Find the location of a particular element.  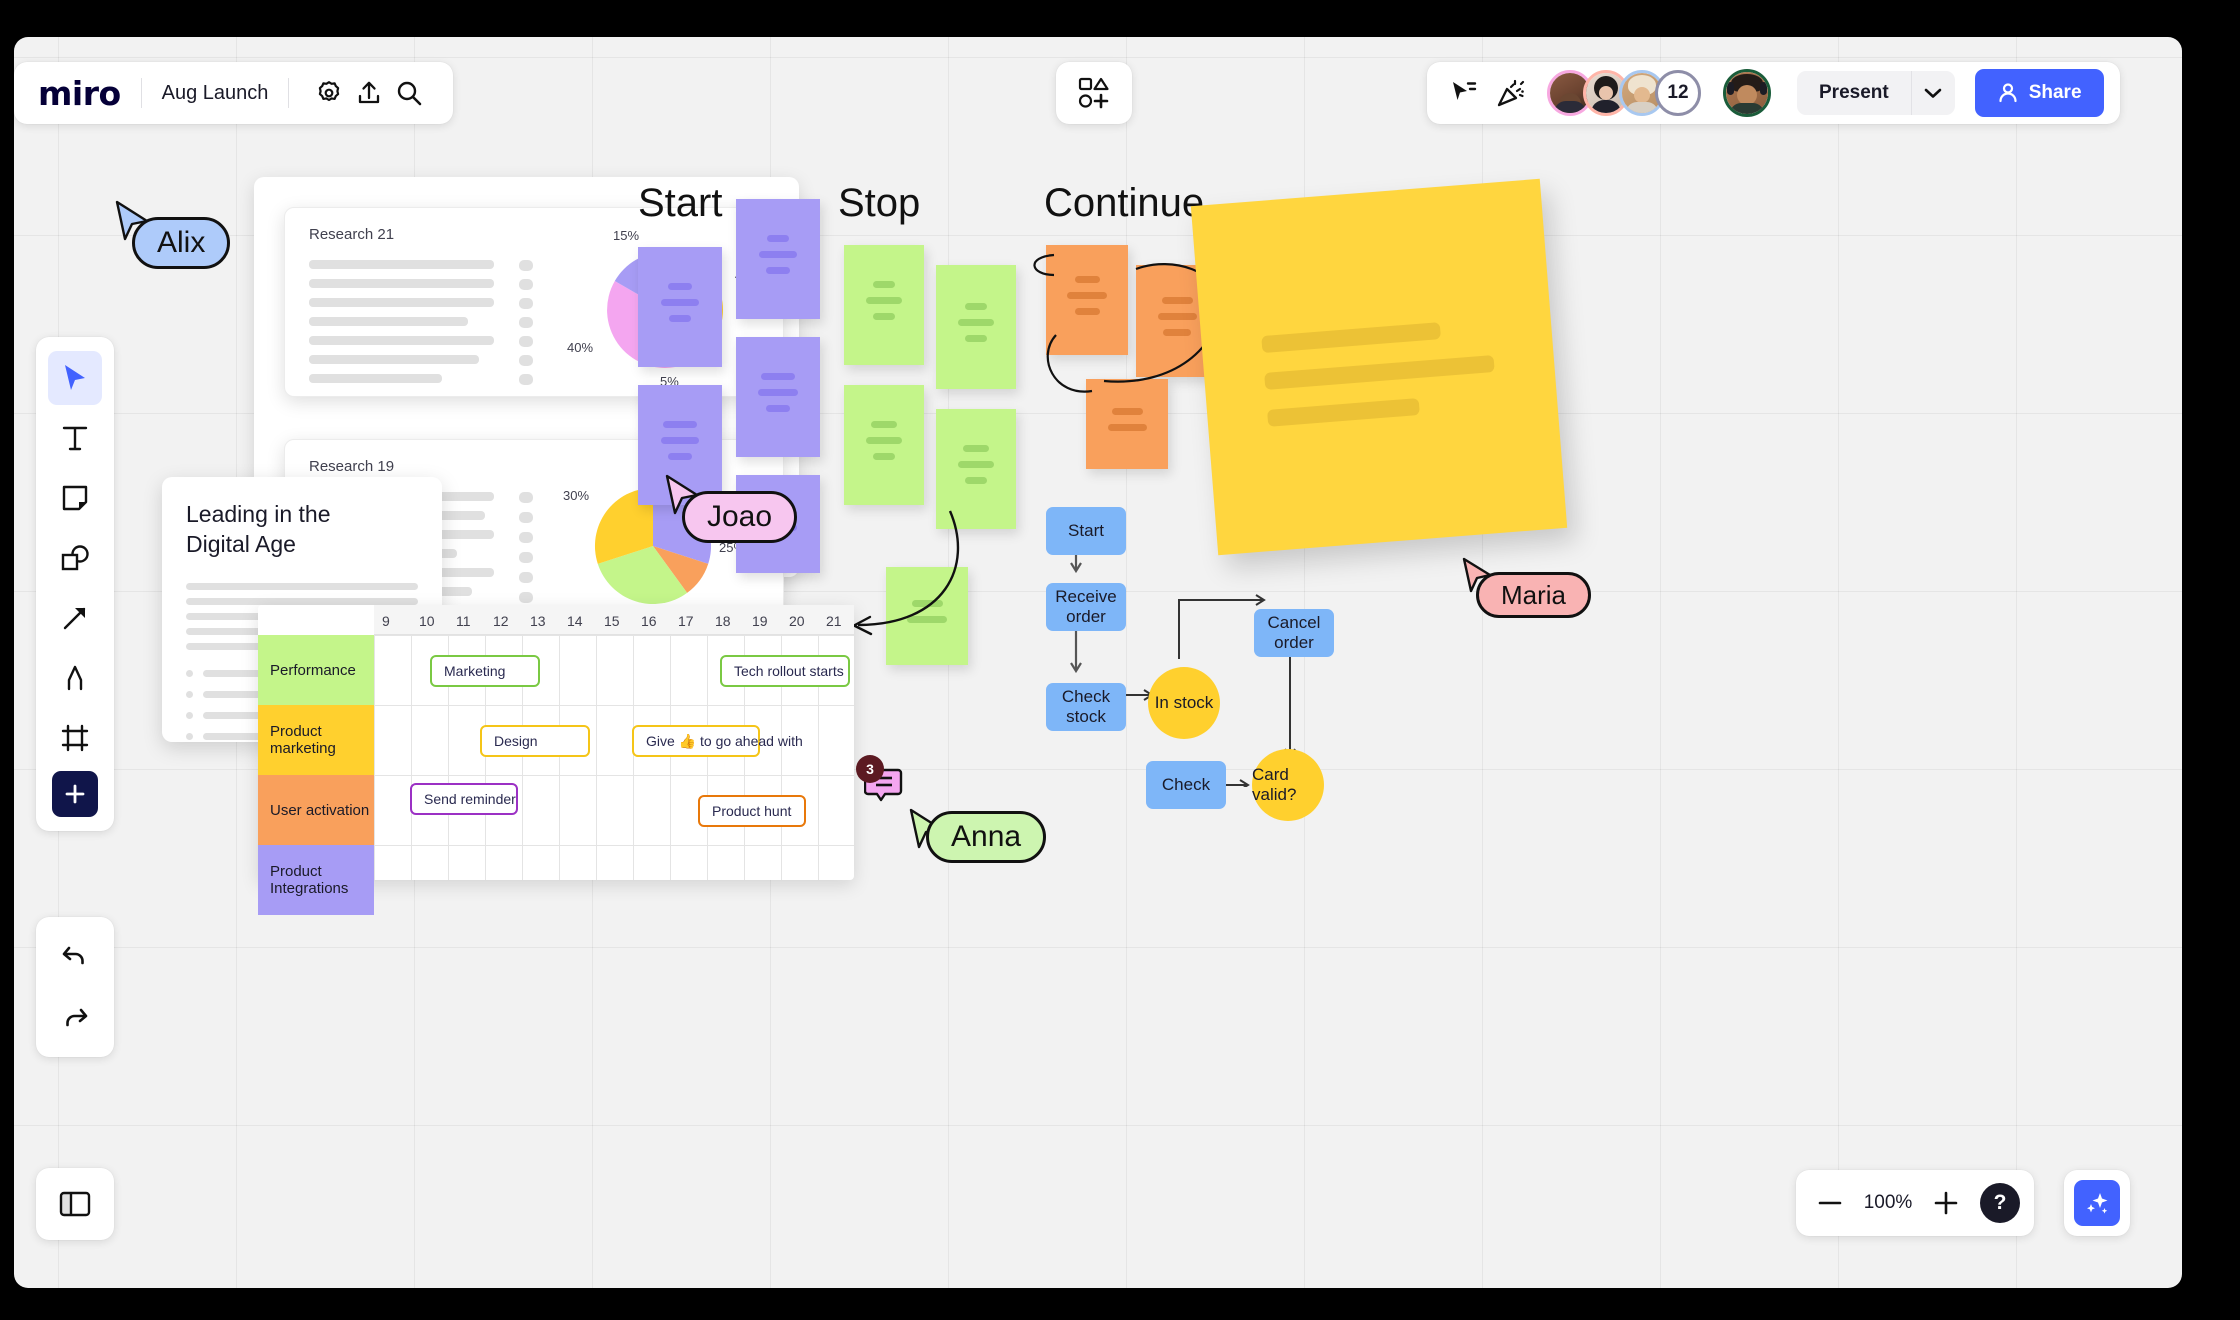

flowchart-node-in-stock: In stock is located at coordinates (1184, 703).